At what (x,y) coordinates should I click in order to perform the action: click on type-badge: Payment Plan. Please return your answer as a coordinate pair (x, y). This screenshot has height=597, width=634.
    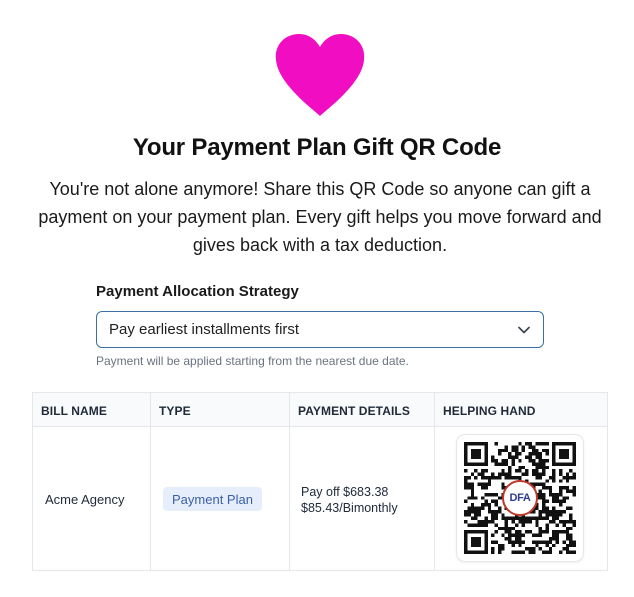
    Looking at the image, I should click on (212, 499).